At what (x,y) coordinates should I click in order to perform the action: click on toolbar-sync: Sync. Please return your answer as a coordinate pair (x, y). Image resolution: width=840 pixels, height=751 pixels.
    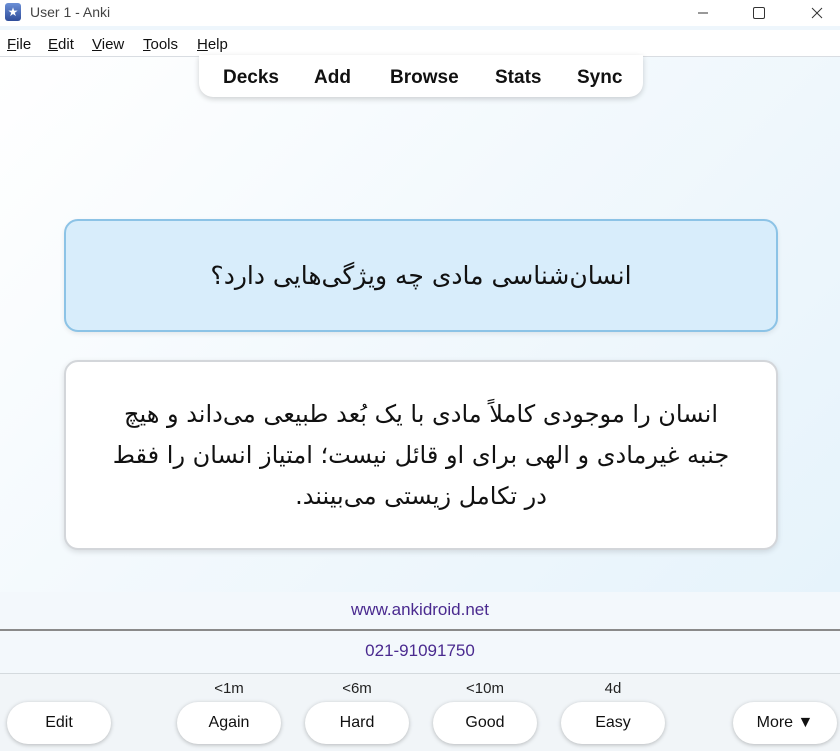
    Looking at the image, I should click on (599, 78).